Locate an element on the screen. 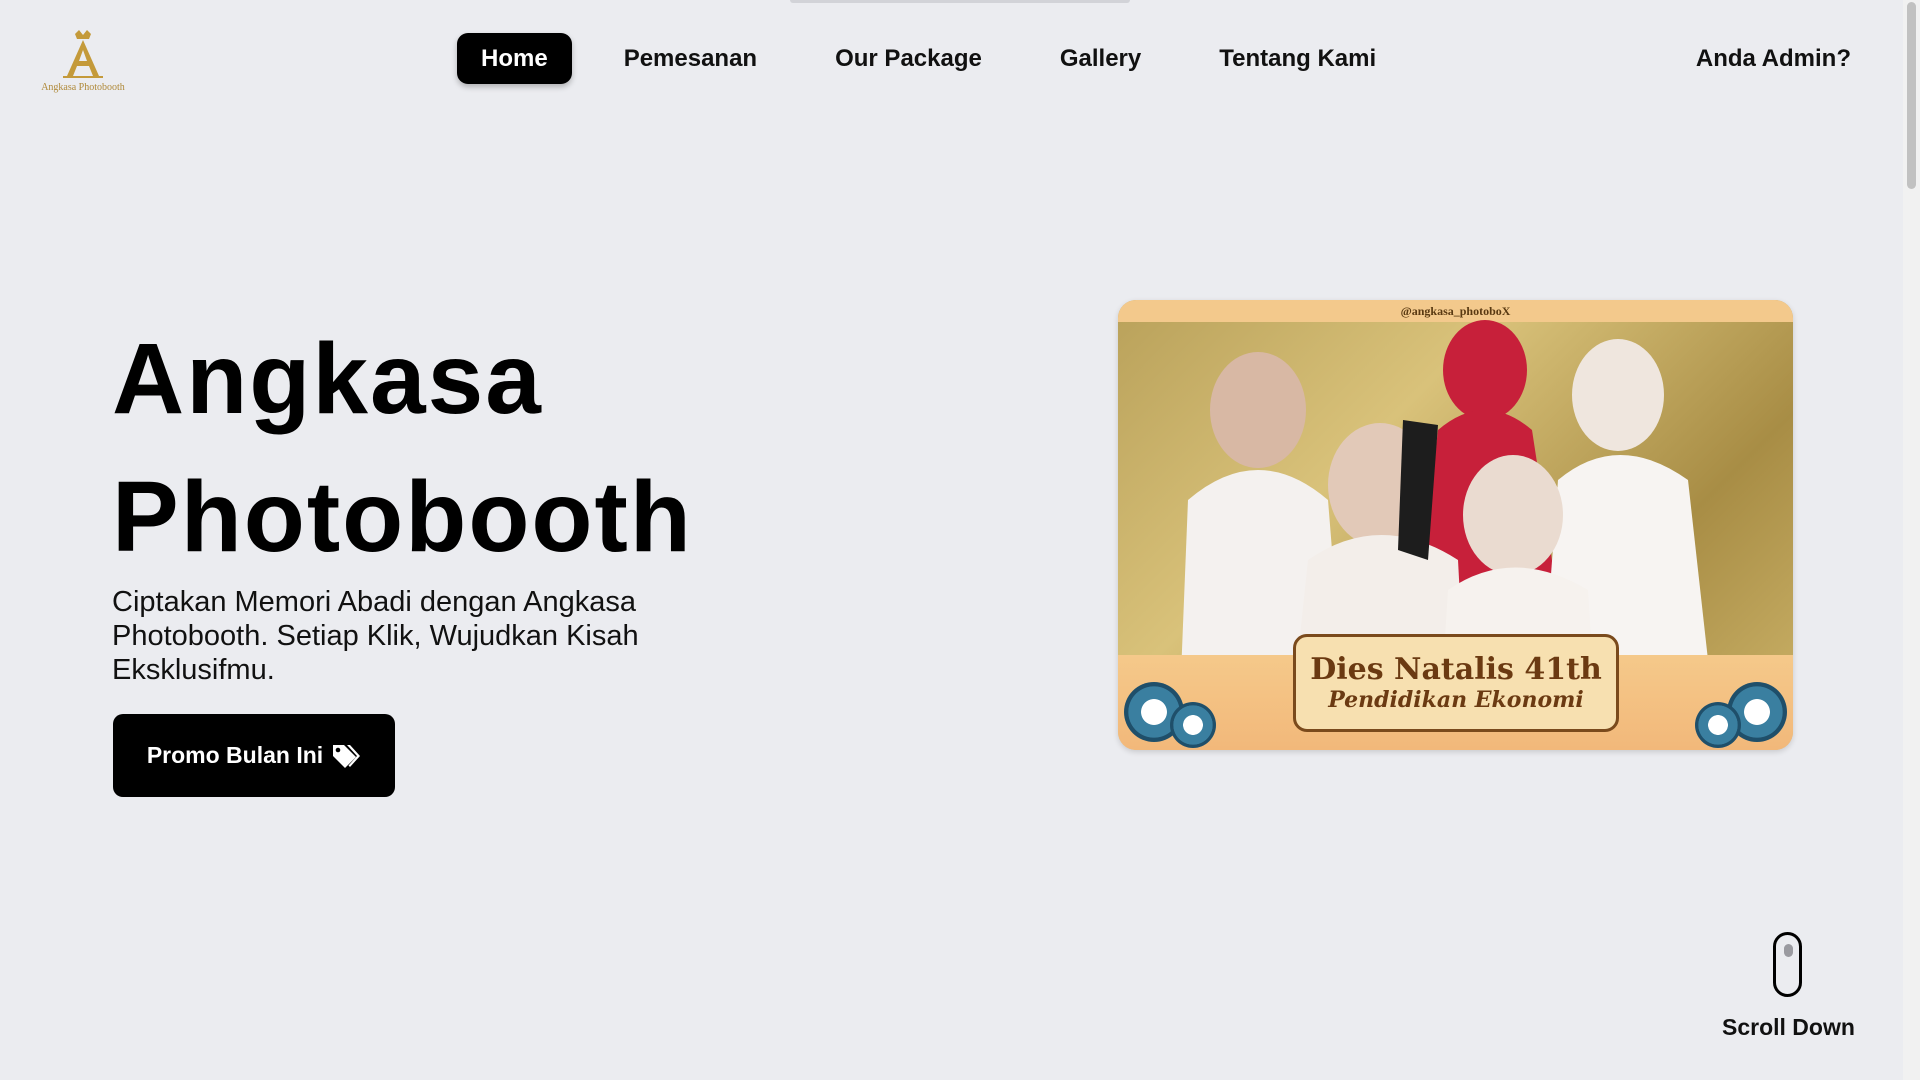 The width and height of the screenshot is (1920, 1080). page-scrollbar is located at coordinates (1911, 540).